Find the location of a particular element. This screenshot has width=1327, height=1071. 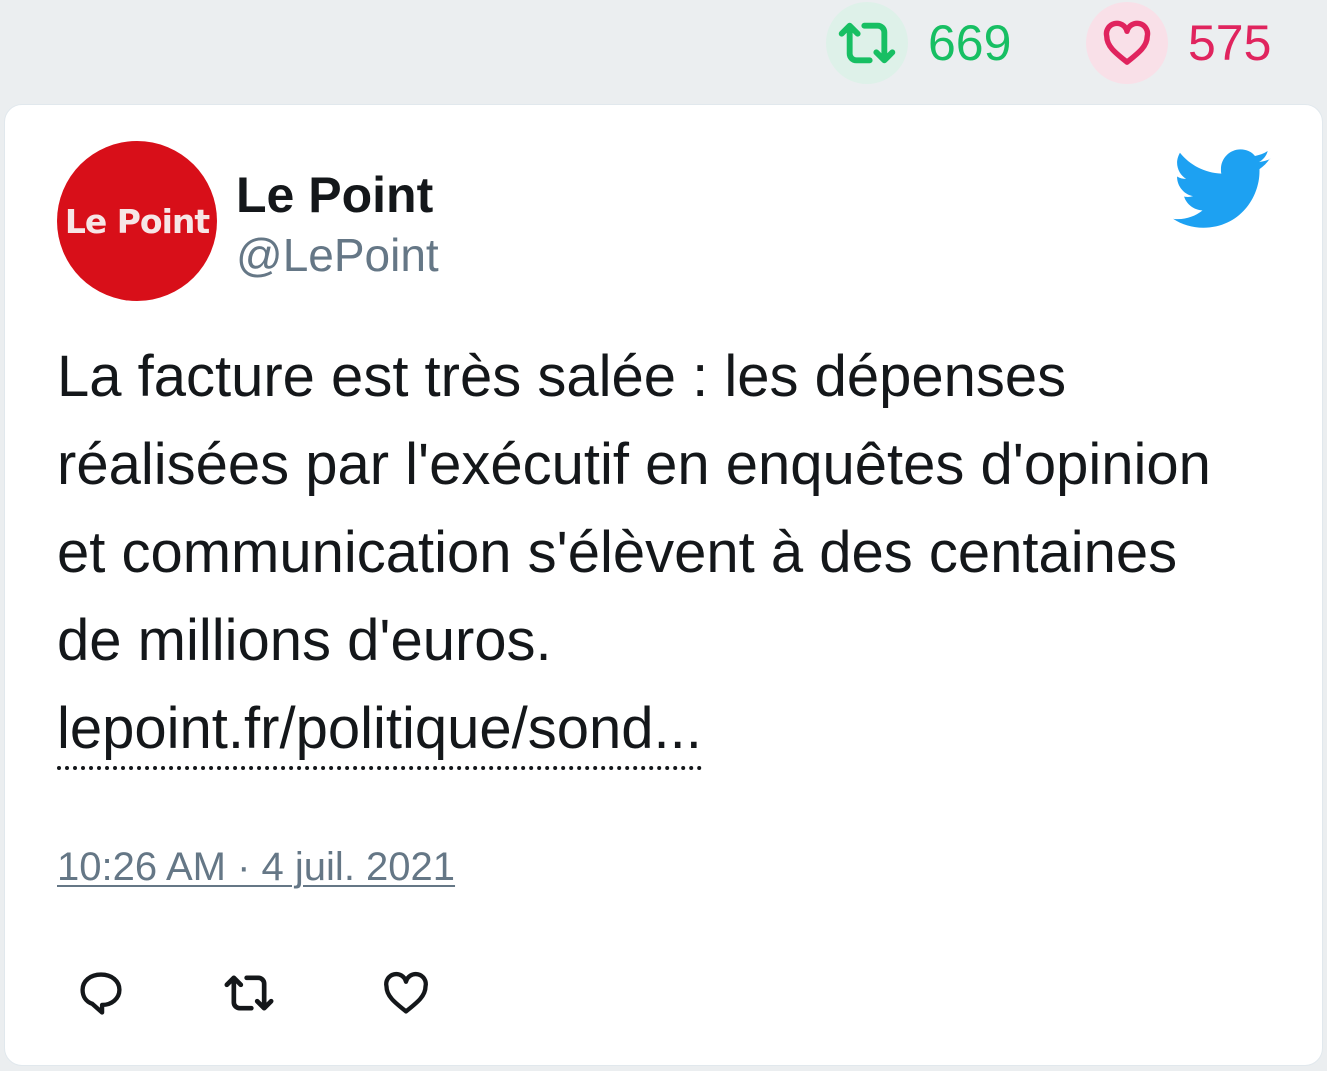

retweet-stat: 669 is located at coordinates (918, 43).